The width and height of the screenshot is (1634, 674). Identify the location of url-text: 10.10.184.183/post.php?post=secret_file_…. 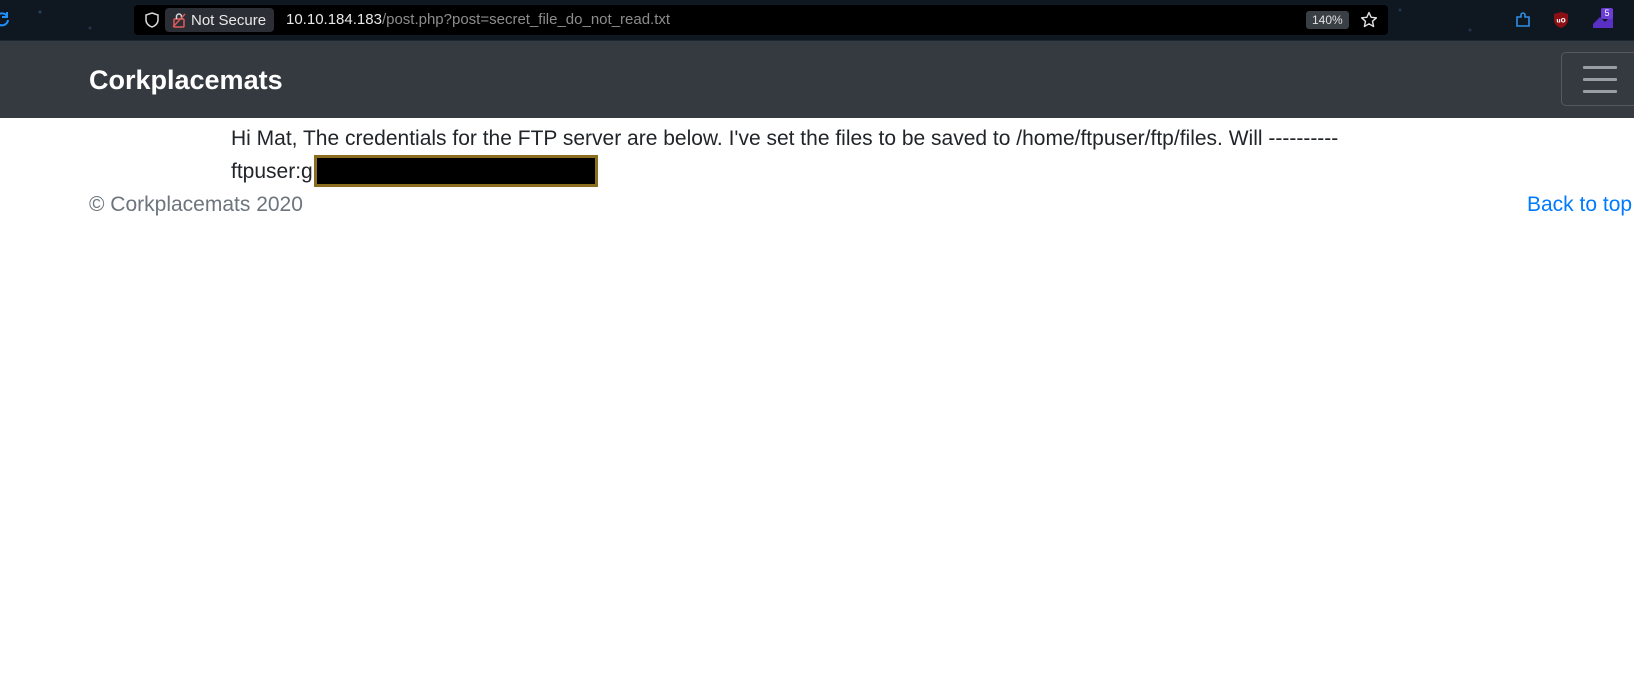
(478, 20).